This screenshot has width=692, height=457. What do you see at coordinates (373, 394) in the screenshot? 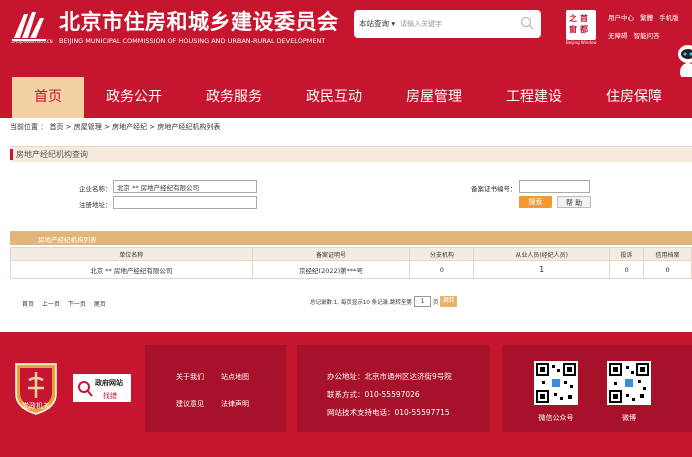
I see `contact-phone: 联系方式：010-55597026` at bounding box center [373, 394].